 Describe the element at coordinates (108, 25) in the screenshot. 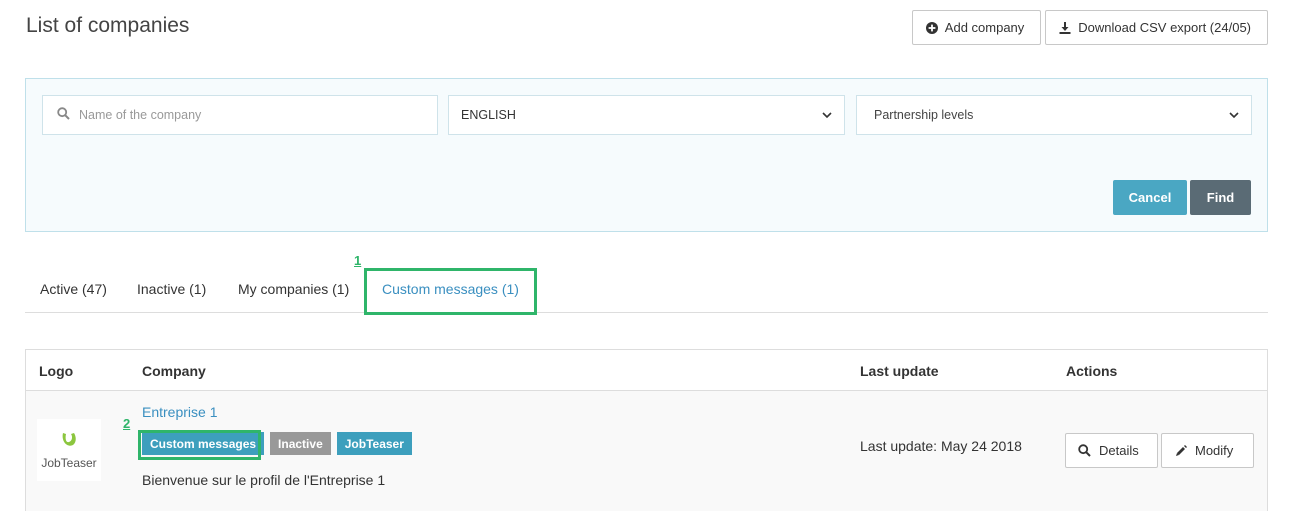

I see `page-title: List of companies` at that location.